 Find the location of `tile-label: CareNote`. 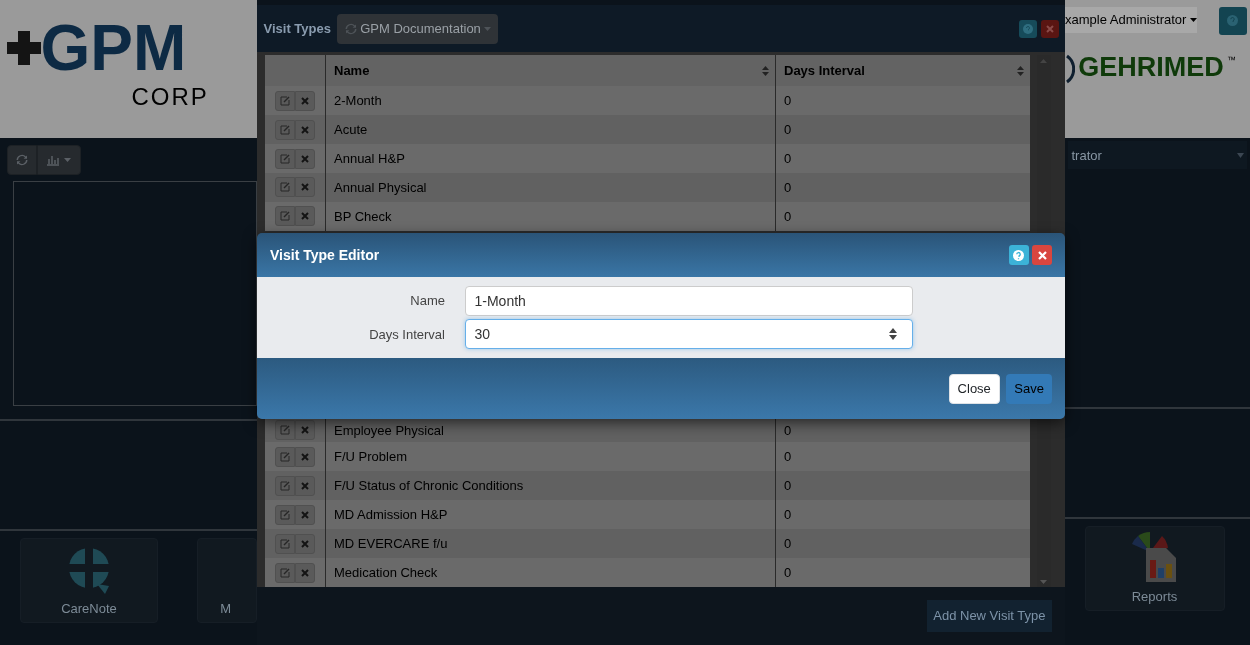

tile-label: CareNote is located at coordinates (89, 608).